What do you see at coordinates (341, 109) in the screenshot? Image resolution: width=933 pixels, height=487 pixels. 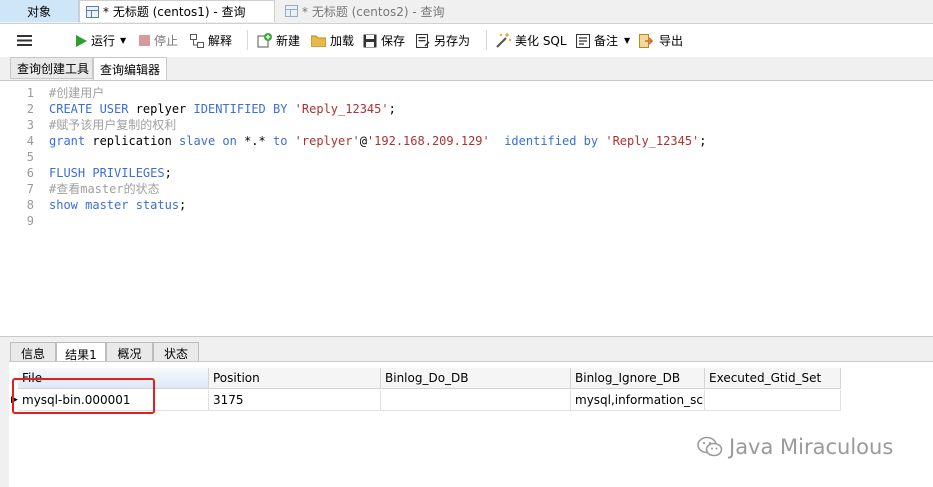 I see `code-token: 'Reply_12345'` at bounding box center [341, 109].